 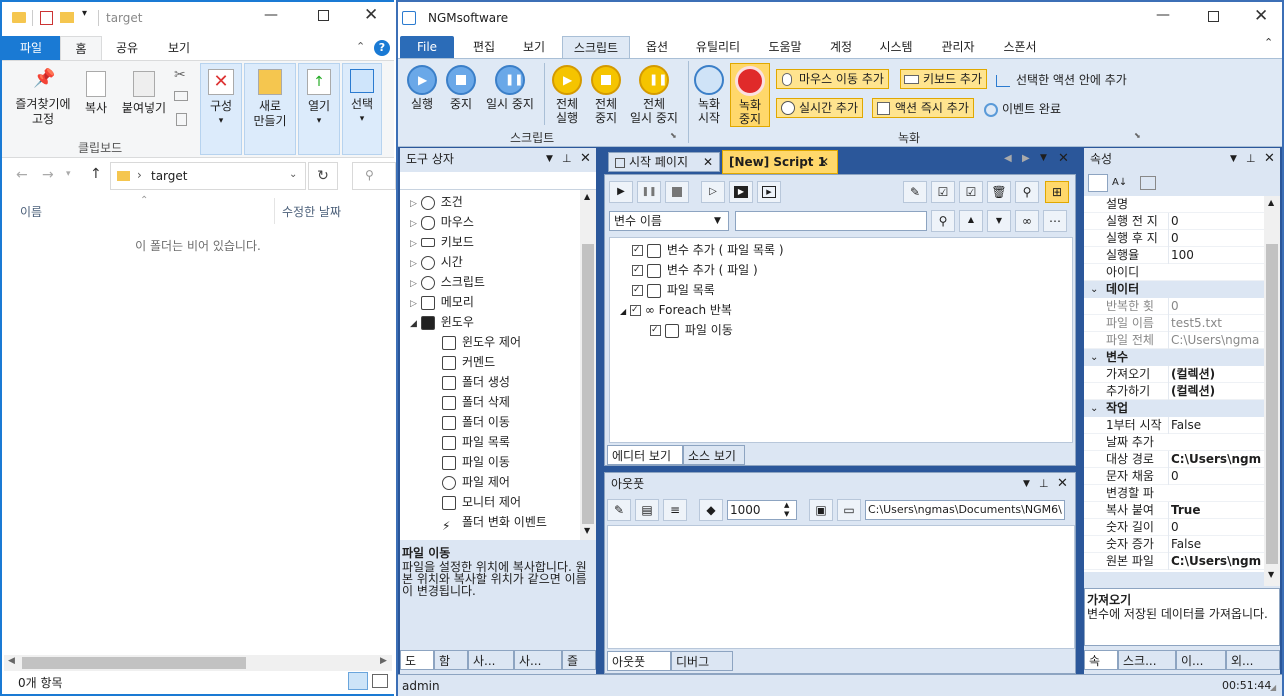 What do you see at coordinates (208, 176) in the screenshot?
I see `address-bar: › target ⌄` at bounding box center [208, 176].